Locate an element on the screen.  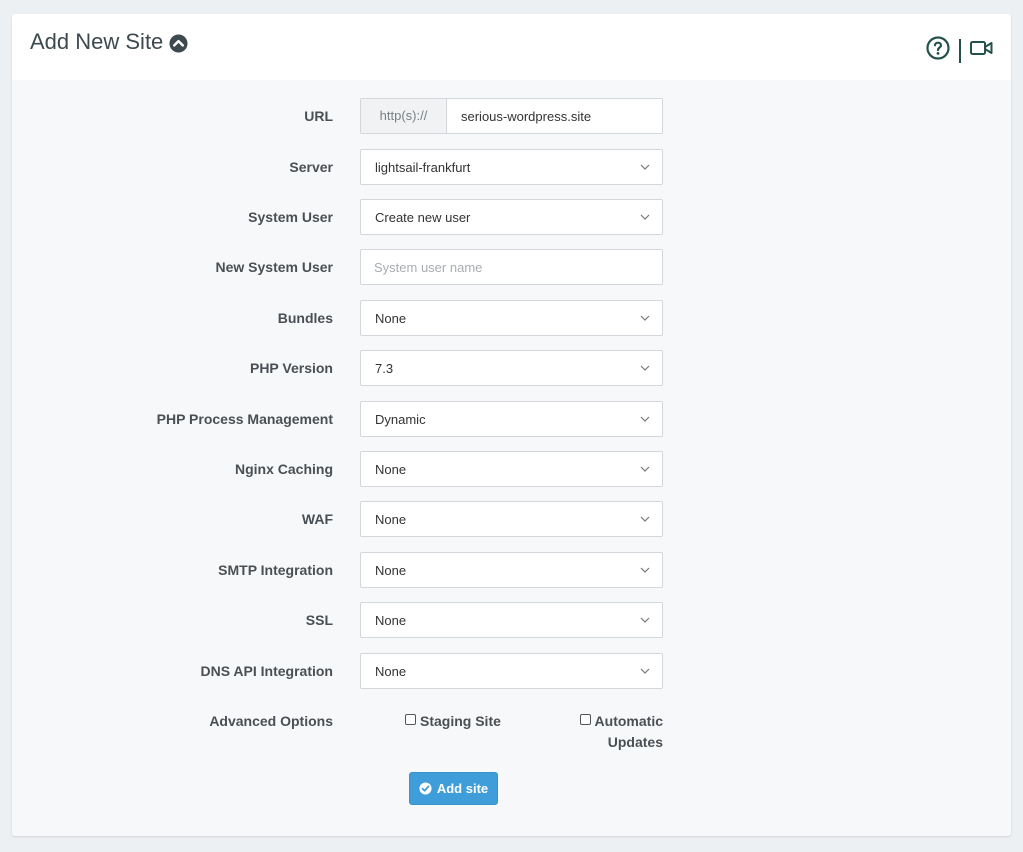
help-circle-icon is located at coordinates (938, 50).